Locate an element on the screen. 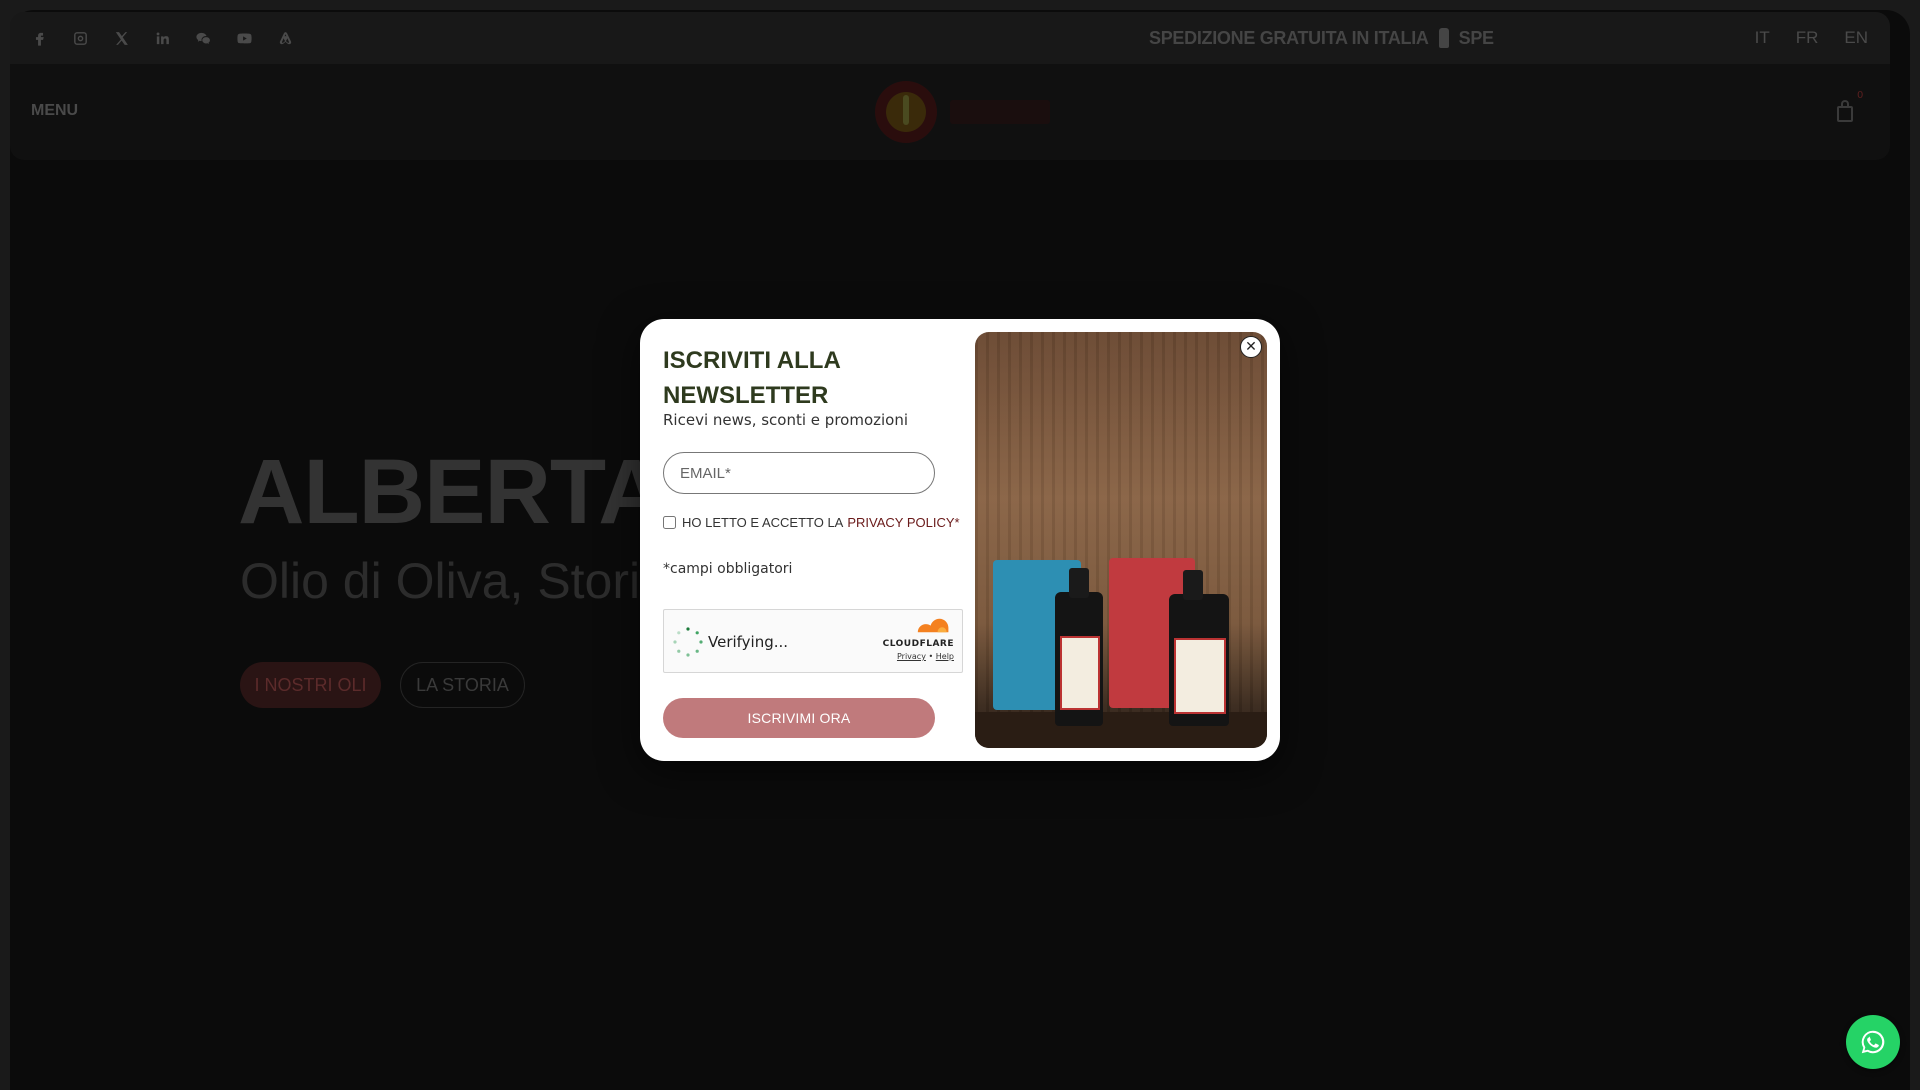 This screenshot has width=1920, height=1090. cart-button: 0 is located at coordinates (1850, 106).